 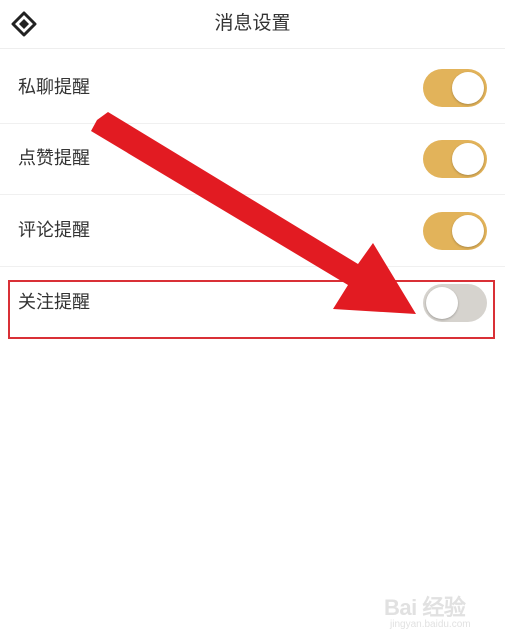 I want to click on follows-toggle, so click(x=455, y=303).